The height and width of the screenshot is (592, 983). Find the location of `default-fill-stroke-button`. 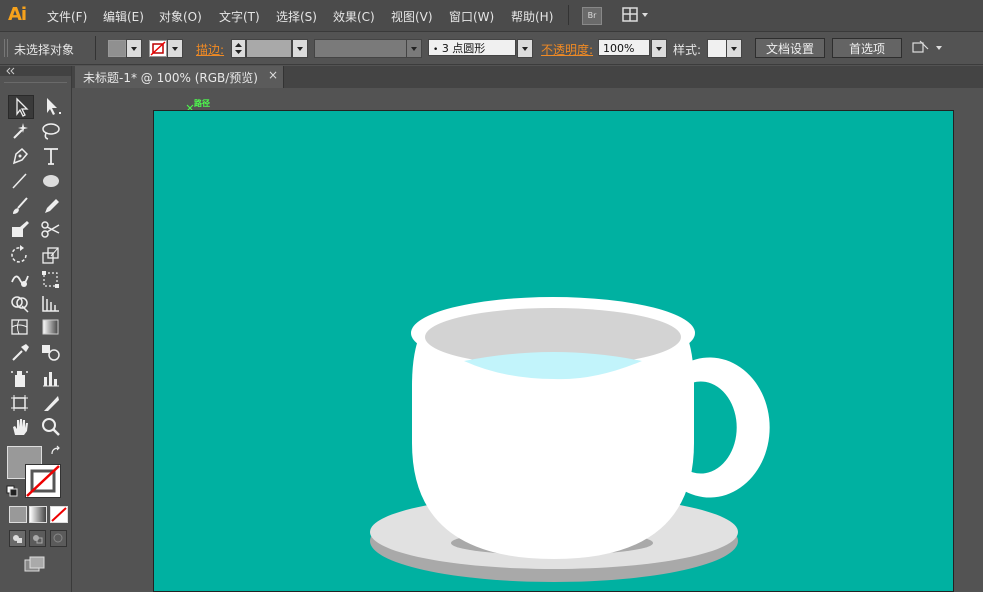

default-fill-stroke-button is located at coordinates (12, 491).